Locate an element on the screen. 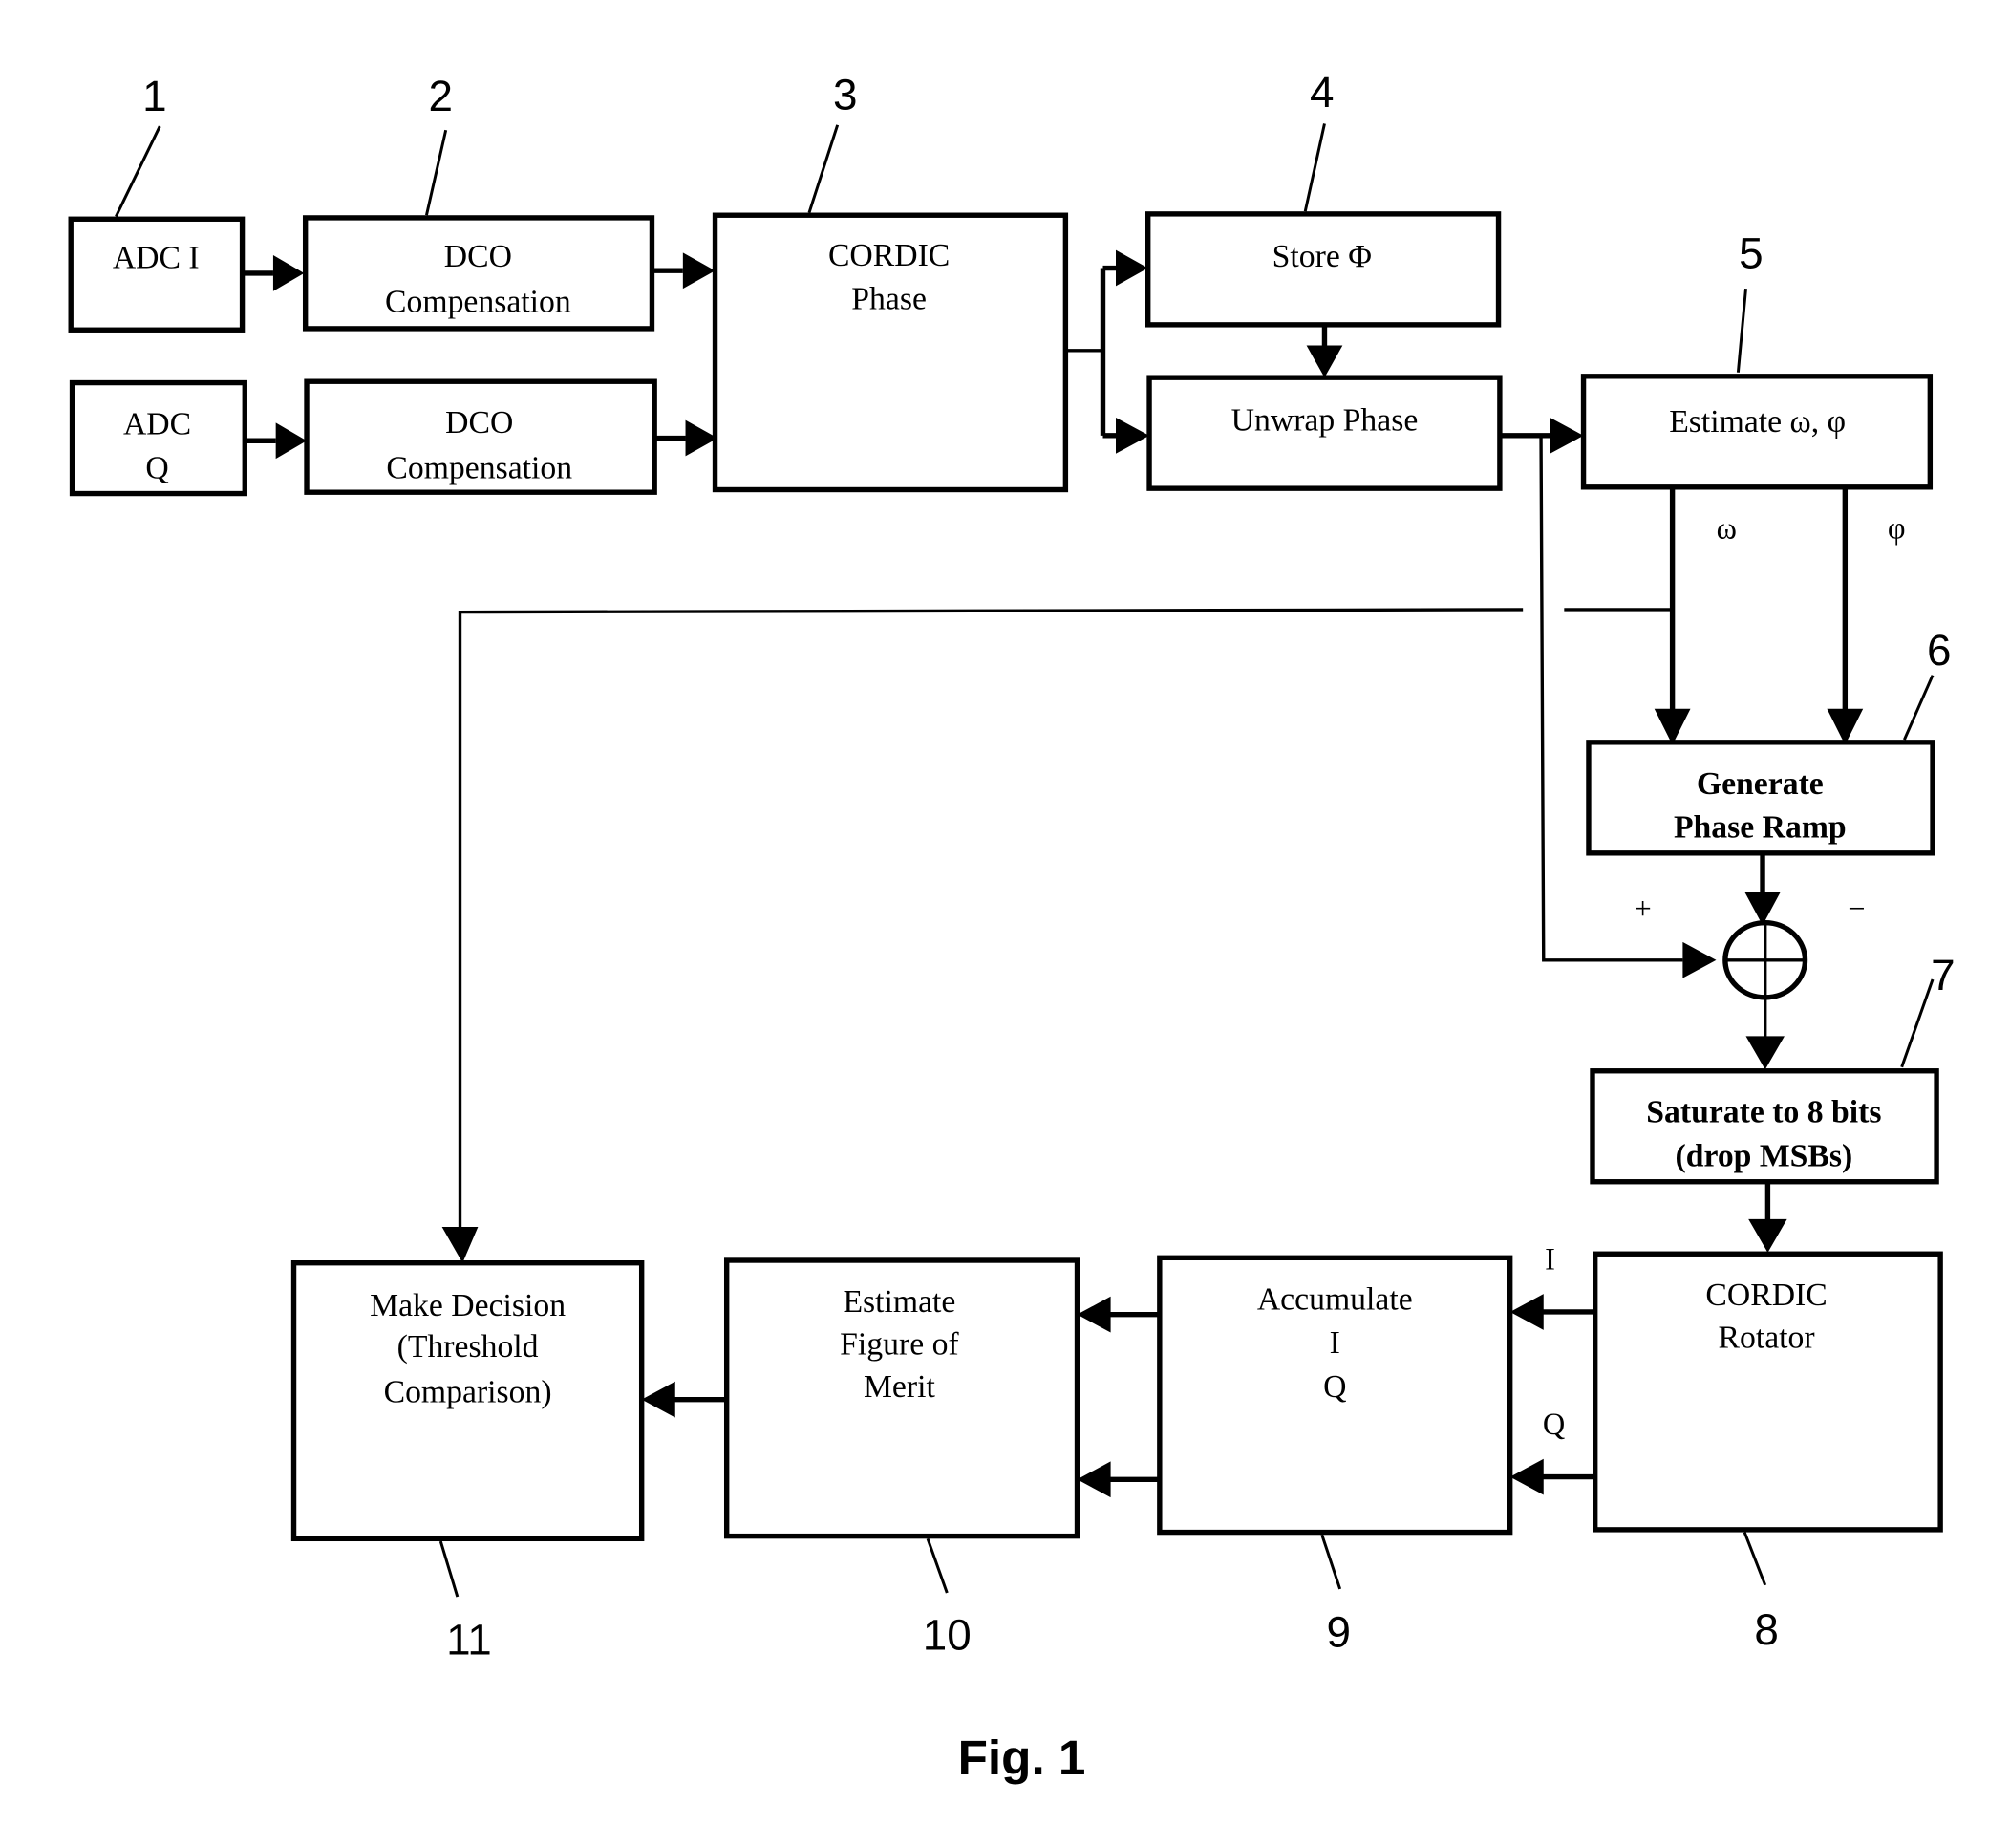  block-label: Unwrap Phase is located at coordinates (1325, 420).